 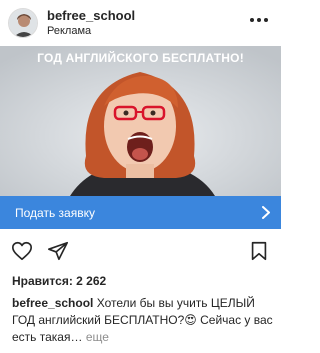 What do you see at coordinates (52, 303) in the screenshot?
I see `caption-username: befree_school` at bounding box center [52, 303].